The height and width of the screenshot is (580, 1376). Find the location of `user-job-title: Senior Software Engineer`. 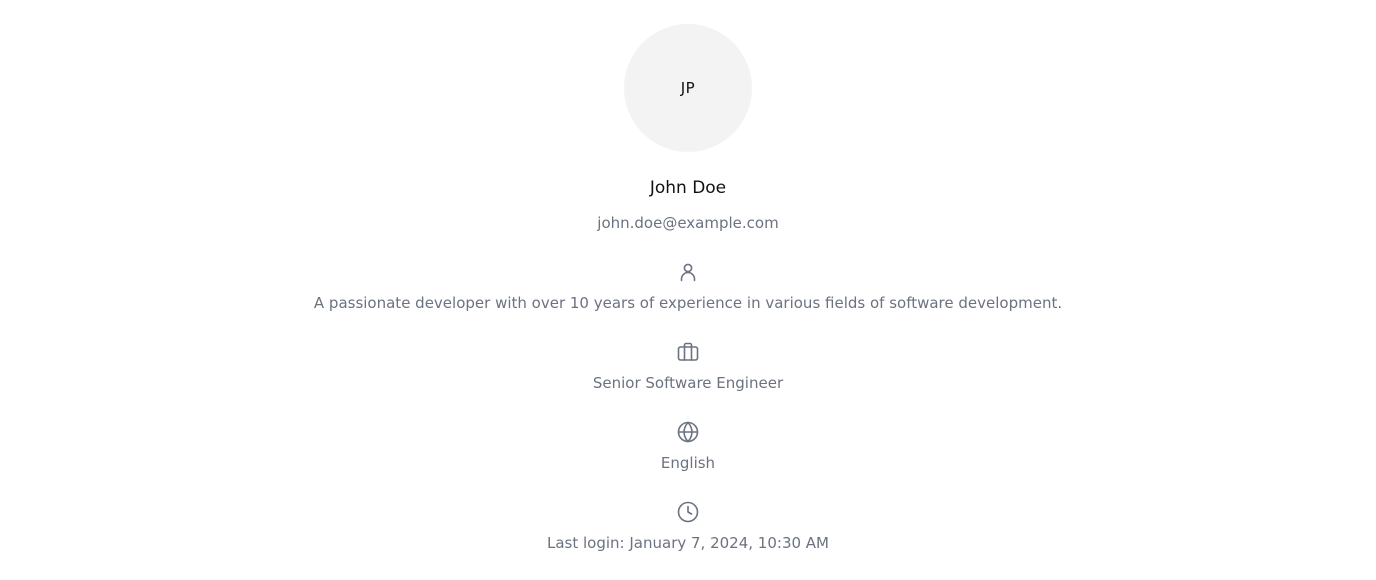

user-job-title: Senior Software Engineer is located at coordinates (688, 383).